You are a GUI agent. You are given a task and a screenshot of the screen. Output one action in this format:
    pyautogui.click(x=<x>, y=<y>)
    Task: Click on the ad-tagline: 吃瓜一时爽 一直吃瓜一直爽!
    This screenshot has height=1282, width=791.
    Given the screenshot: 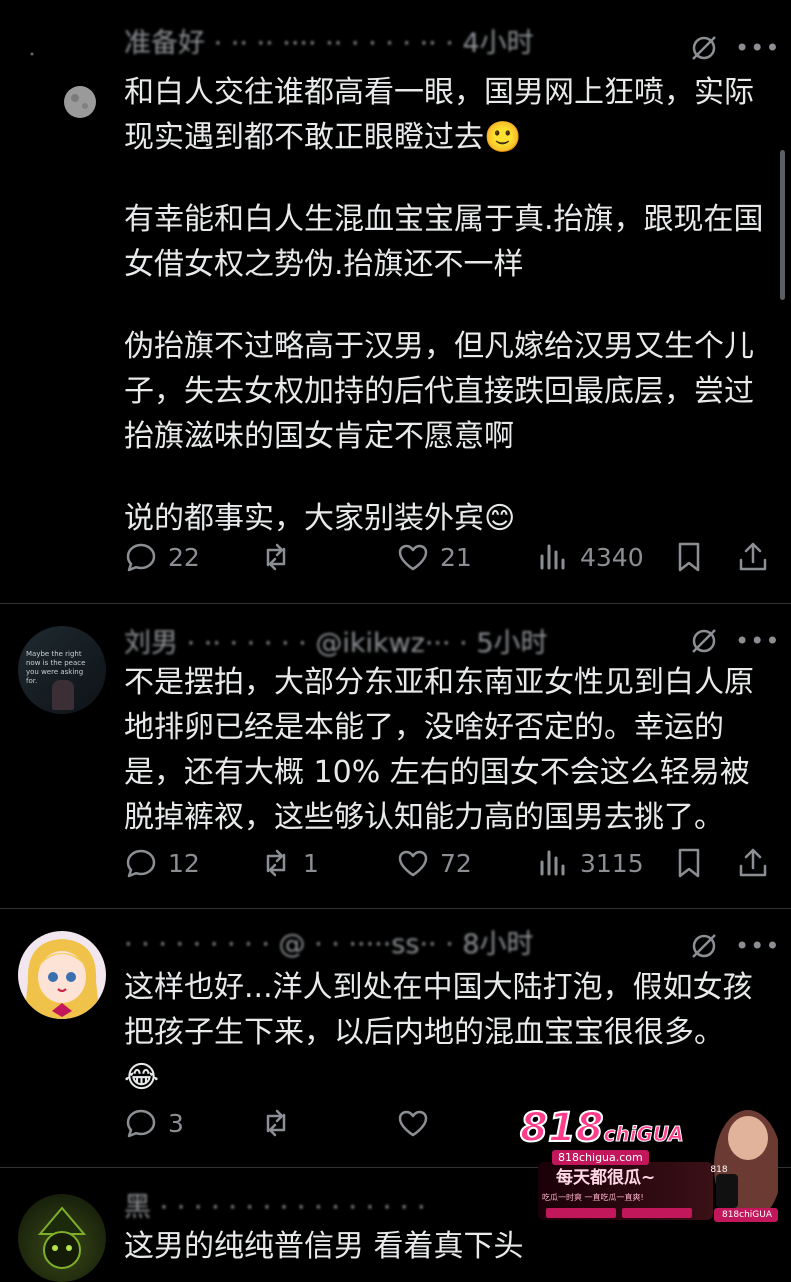 What is the action you would take?
    pyautogui.click(x=593, y=1197)
    